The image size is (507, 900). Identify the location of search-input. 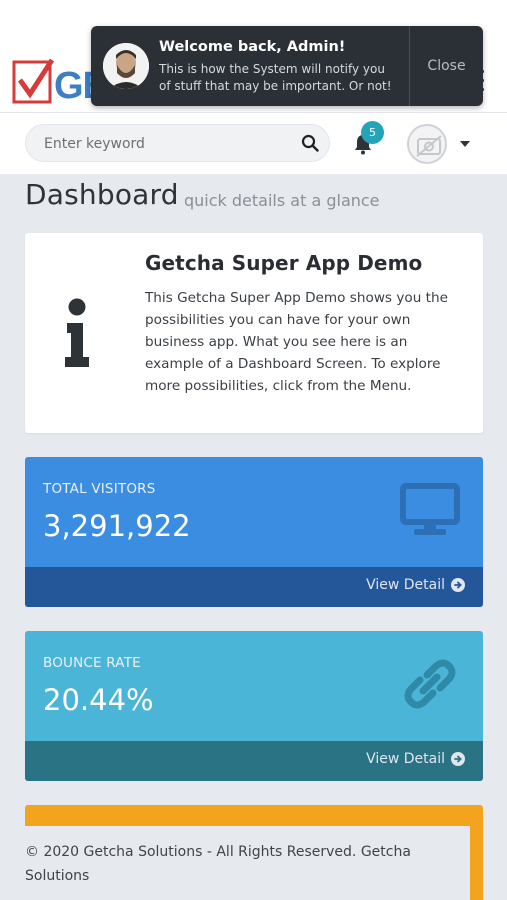
(164, 144).